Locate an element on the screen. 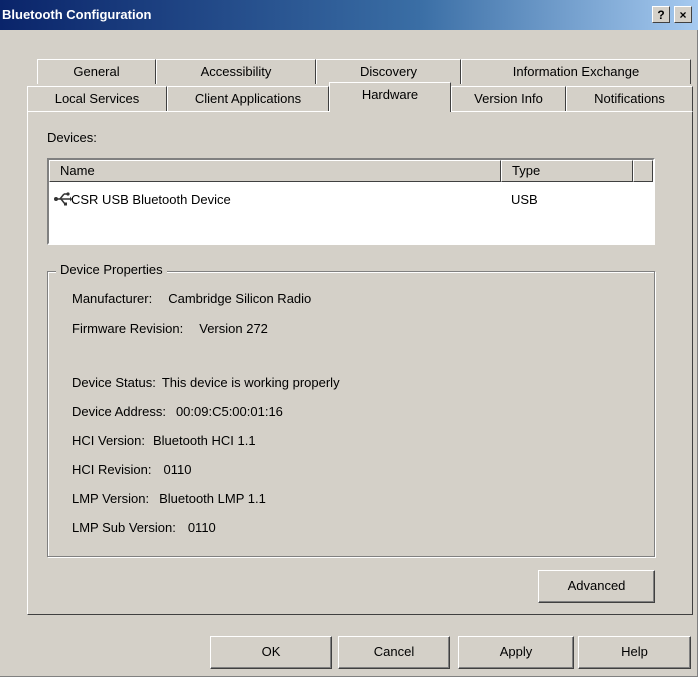  status-label: Device Status: is located at coordinates (114, 382).